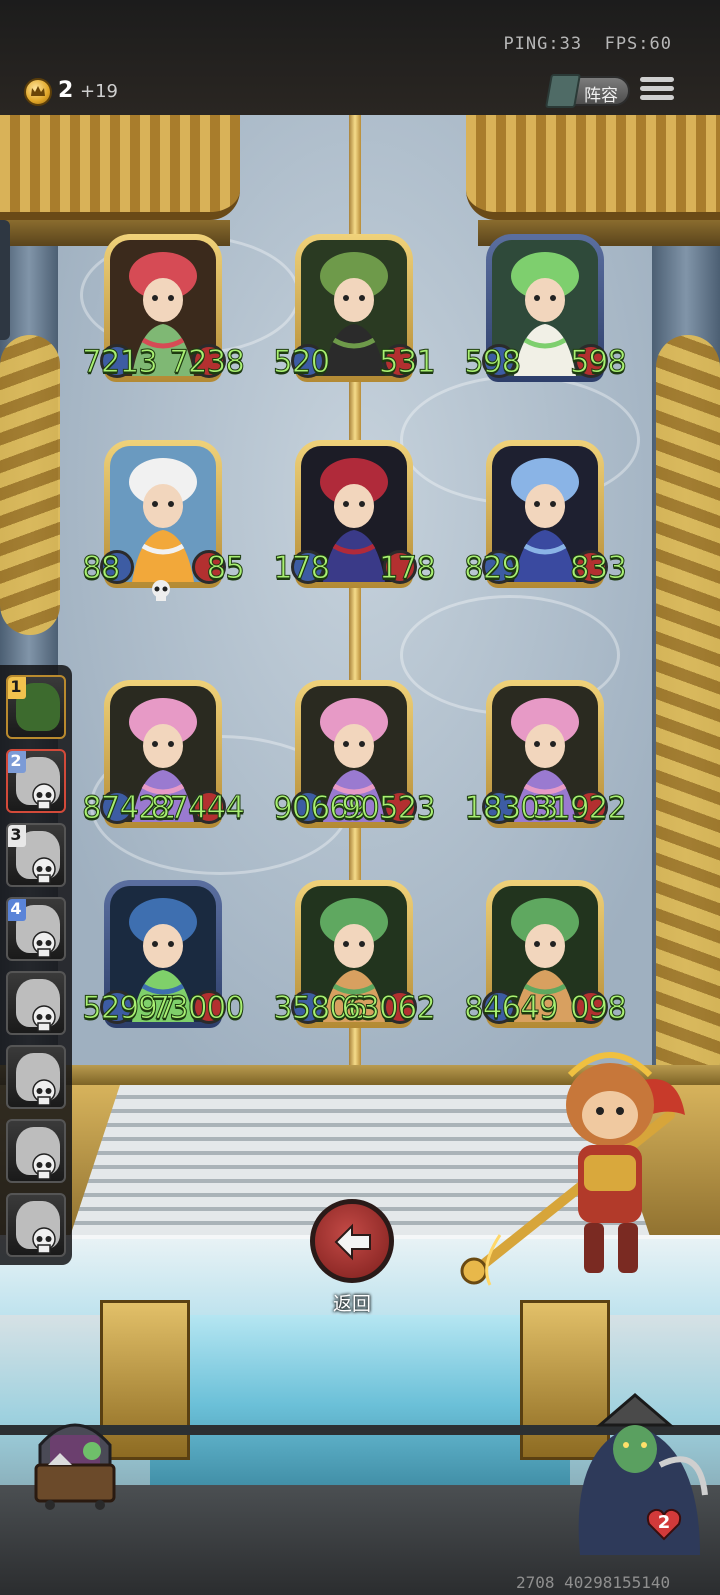 Image resolution: width=720 pixels, height=1595 pixels. What do you see at coordinates (36, 929) in the screenshot?
I see `roster-slot: 4` at bounding box center [36, 929].